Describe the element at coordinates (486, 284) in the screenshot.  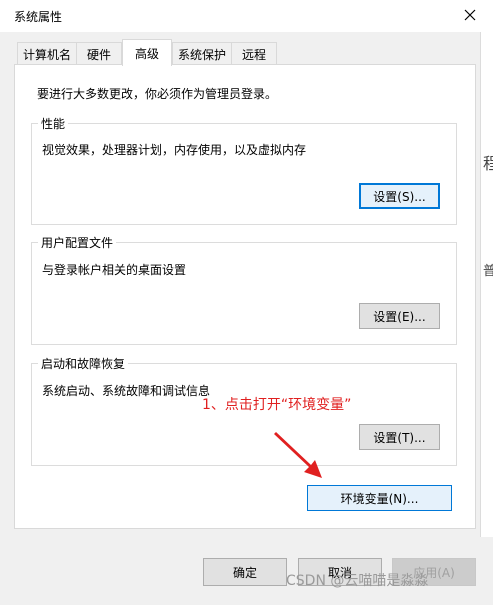
I see `background-window-strip: 程 普` at that location.